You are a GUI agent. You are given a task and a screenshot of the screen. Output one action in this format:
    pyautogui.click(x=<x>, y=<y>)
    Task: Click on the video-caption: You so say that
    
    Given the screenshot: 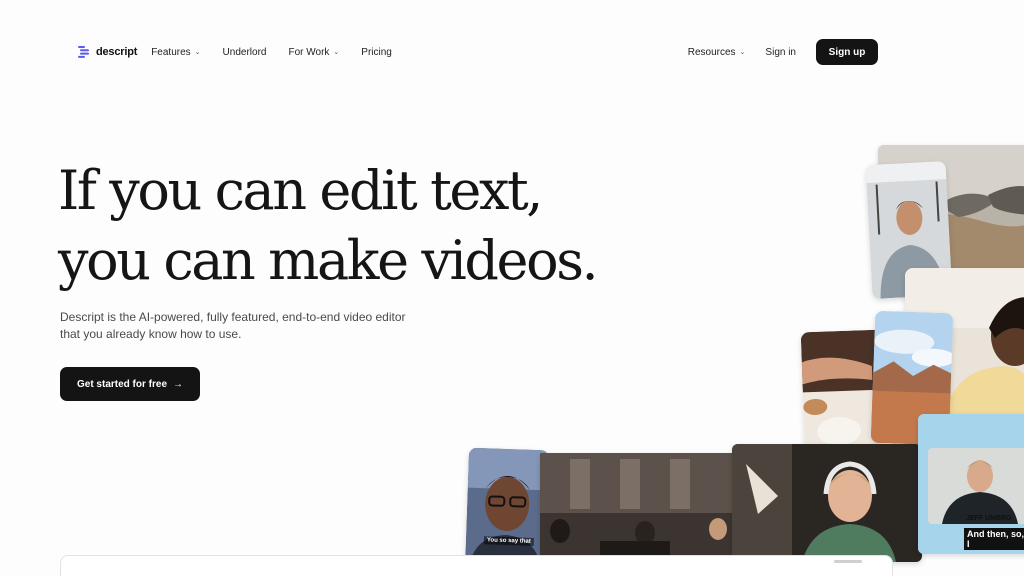 What is the action you would take?
    pyautogui.click(x=508, y=541)
    